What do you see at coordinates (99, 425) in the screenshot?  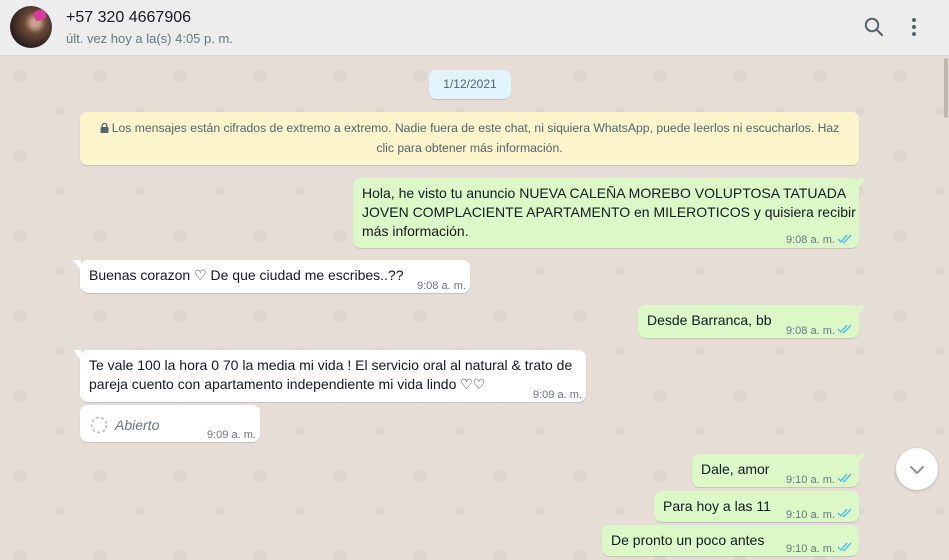 I see `audio-loading-icon` at bounding box center [99, 425].